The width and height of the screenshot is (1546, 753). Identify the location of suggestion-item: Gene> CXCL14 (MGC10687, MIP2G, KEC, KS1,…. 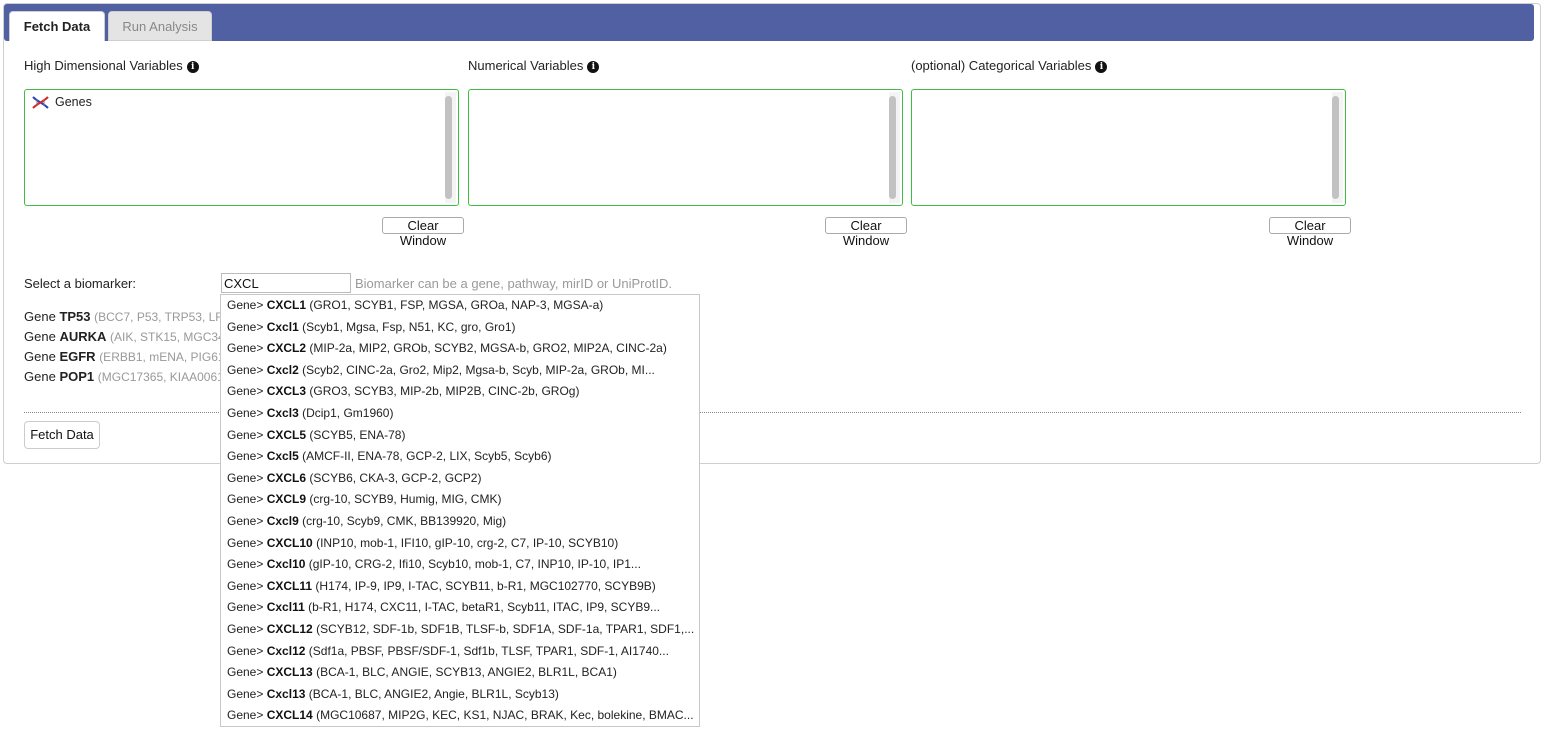
(460, 715).